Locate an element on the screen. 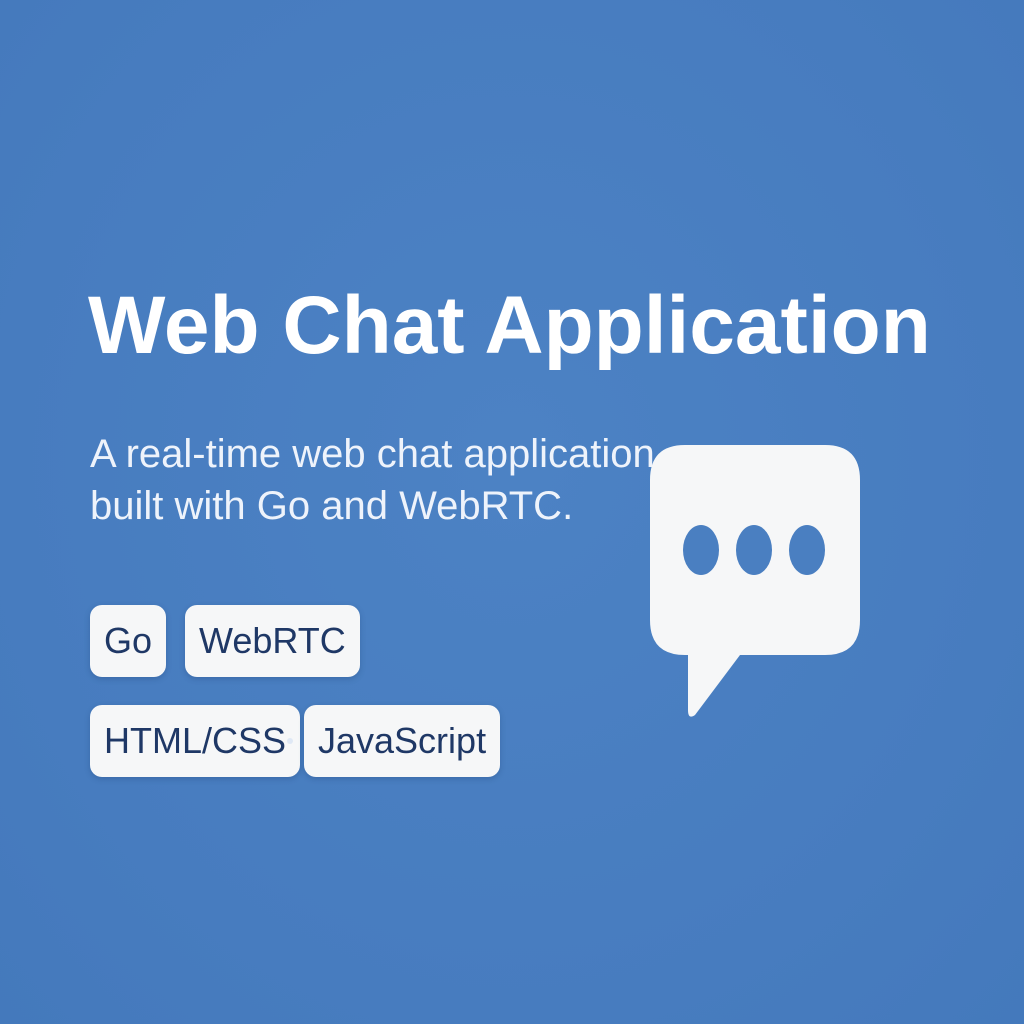  tag-webrtc: WebRTC is located at coordinates (272, 641).